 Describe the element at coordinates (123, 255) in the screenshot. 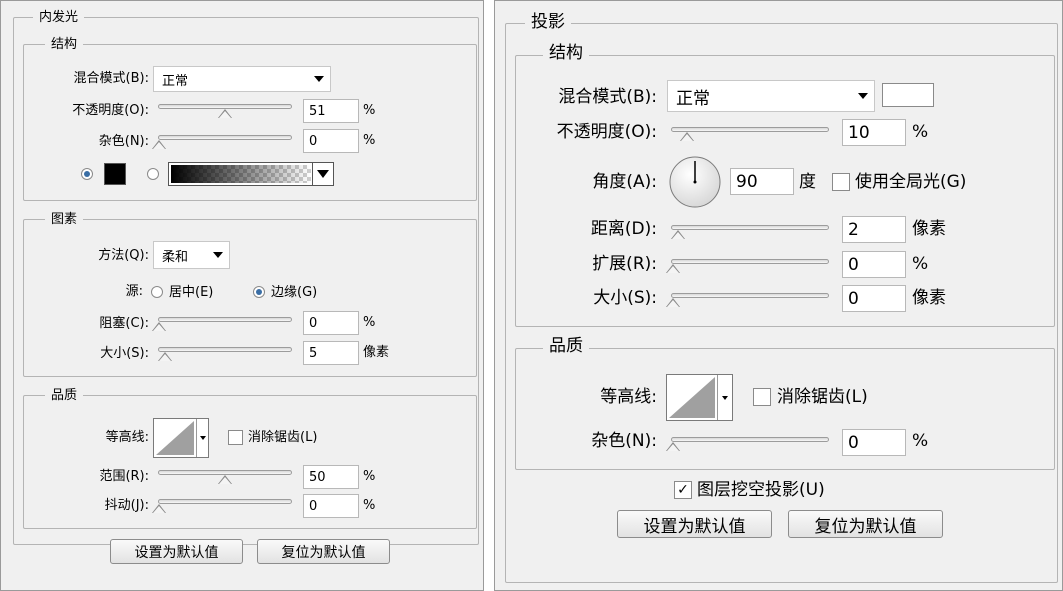

I see `ig-technique-label: 方法(Q):` at that location.